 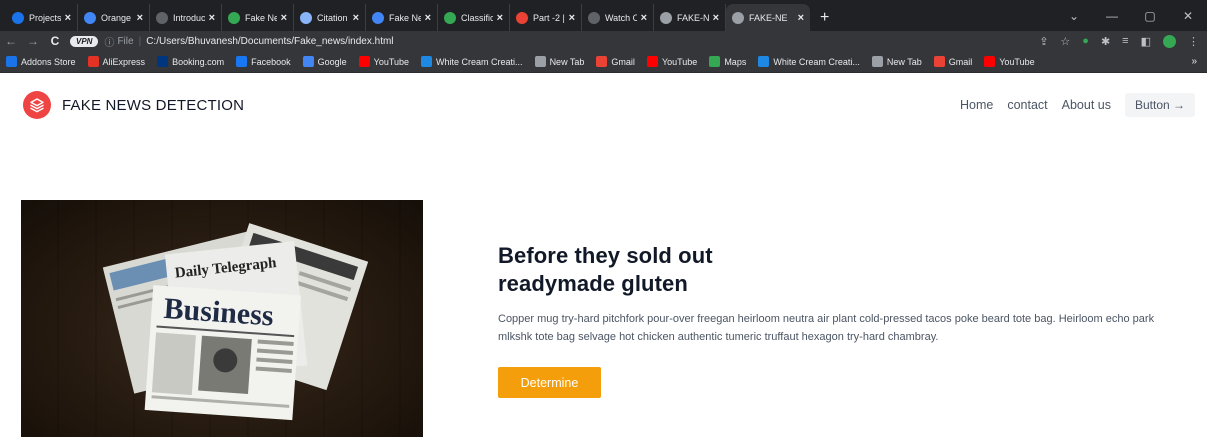 I want to click on browser-tab: Citation ×, so click(x=330, y=17).